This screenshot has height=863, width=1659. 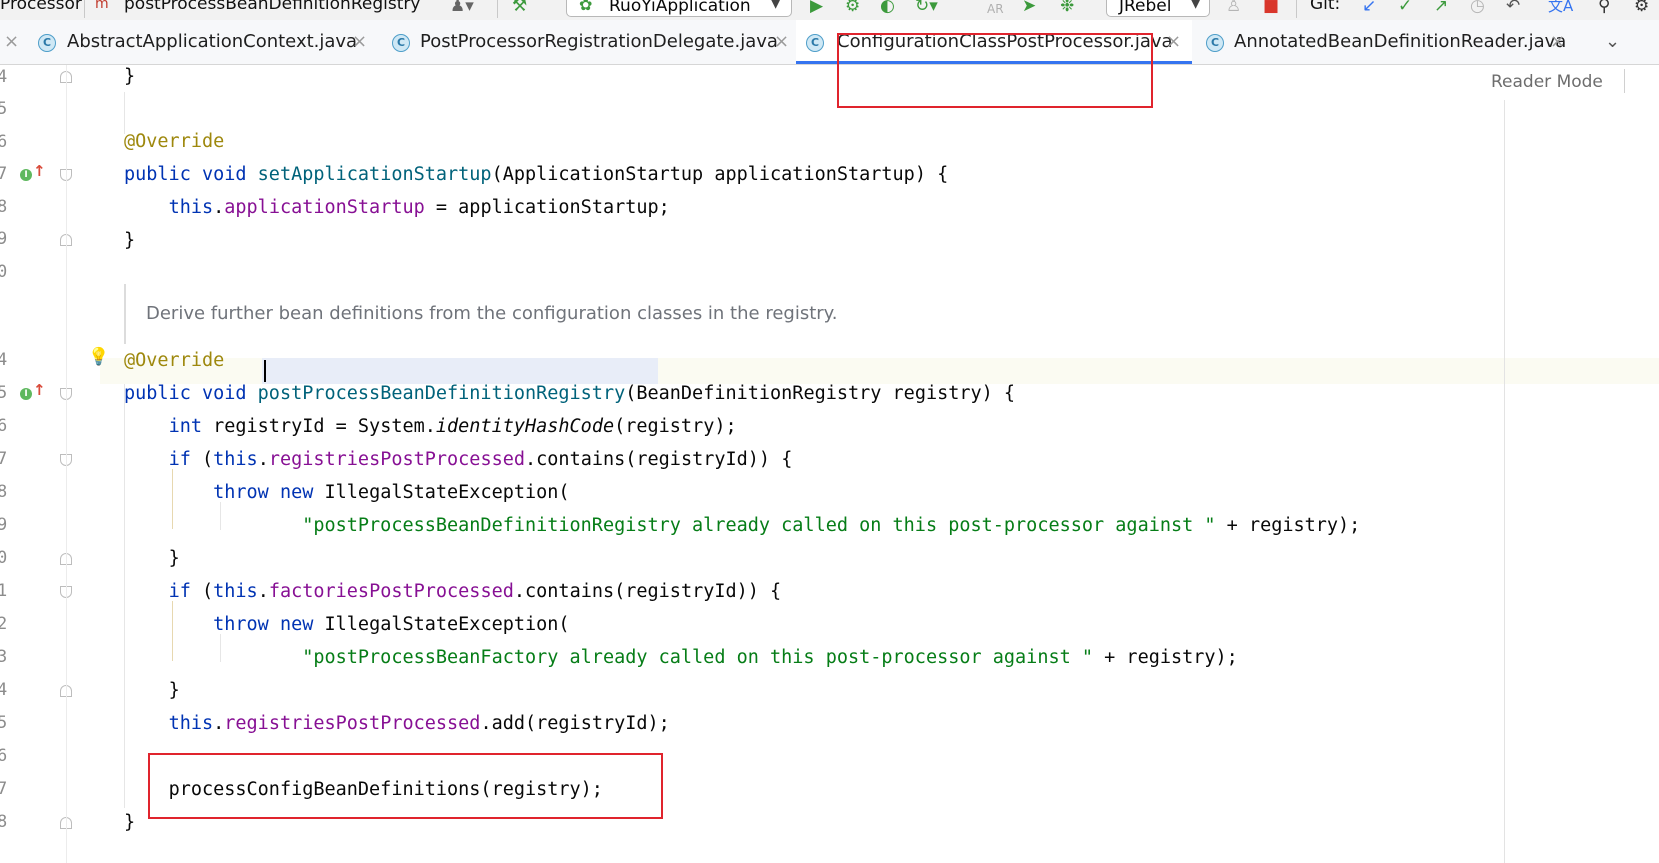 What do you see at coordinates (1513, 8) in the screenshot?
I see `rollback-icon: ↶` at bounding box center [1513, 8].